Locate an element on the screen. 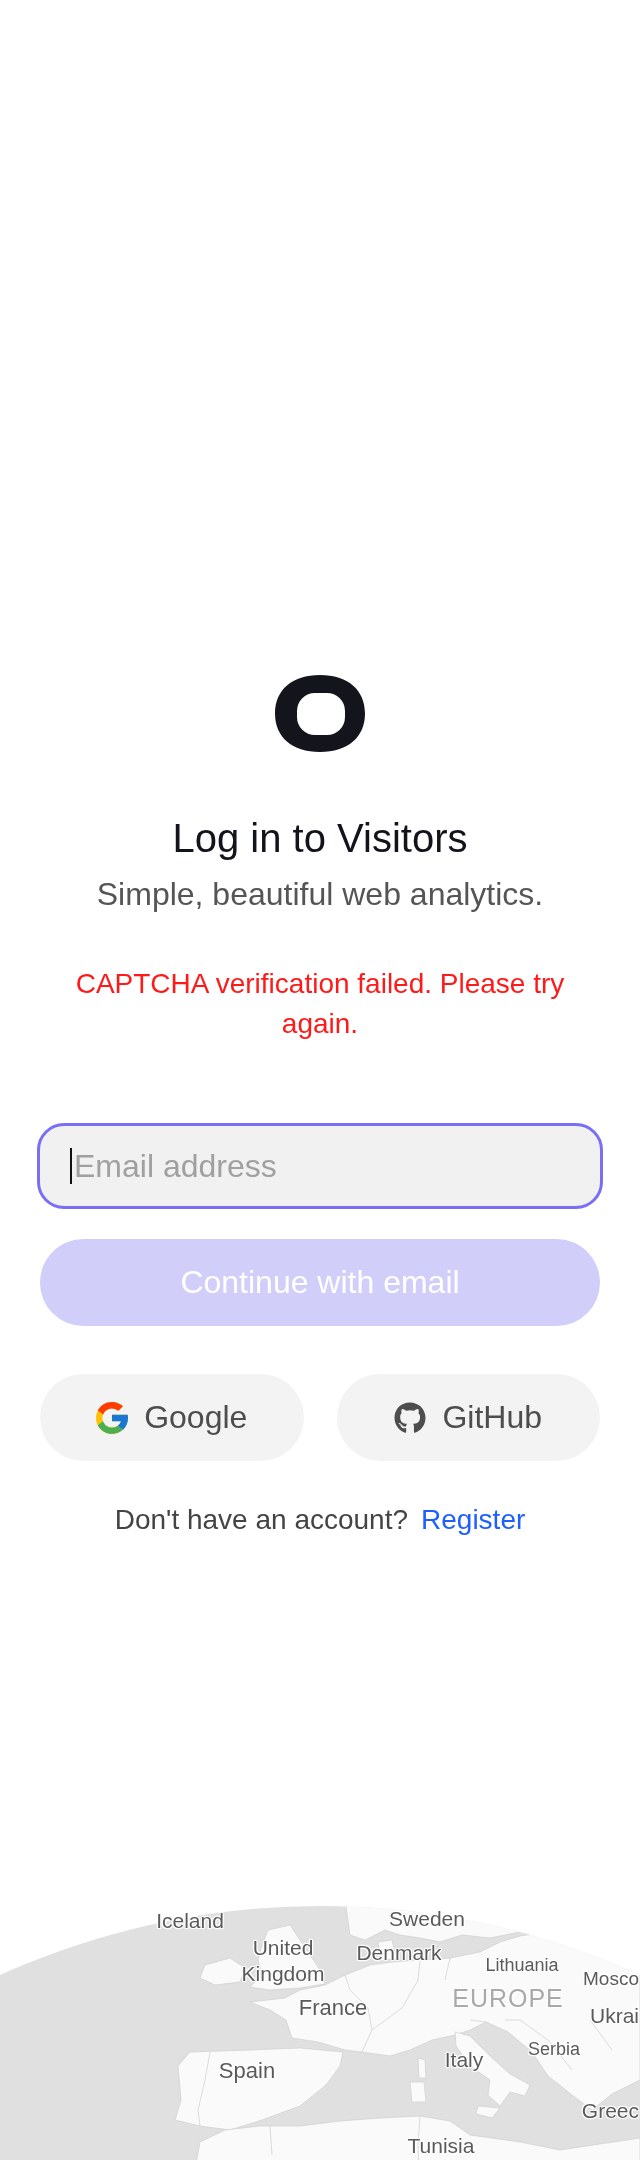 The image size is (640, 2160). map-label: Iceland is located at coordinates (190, 1921).